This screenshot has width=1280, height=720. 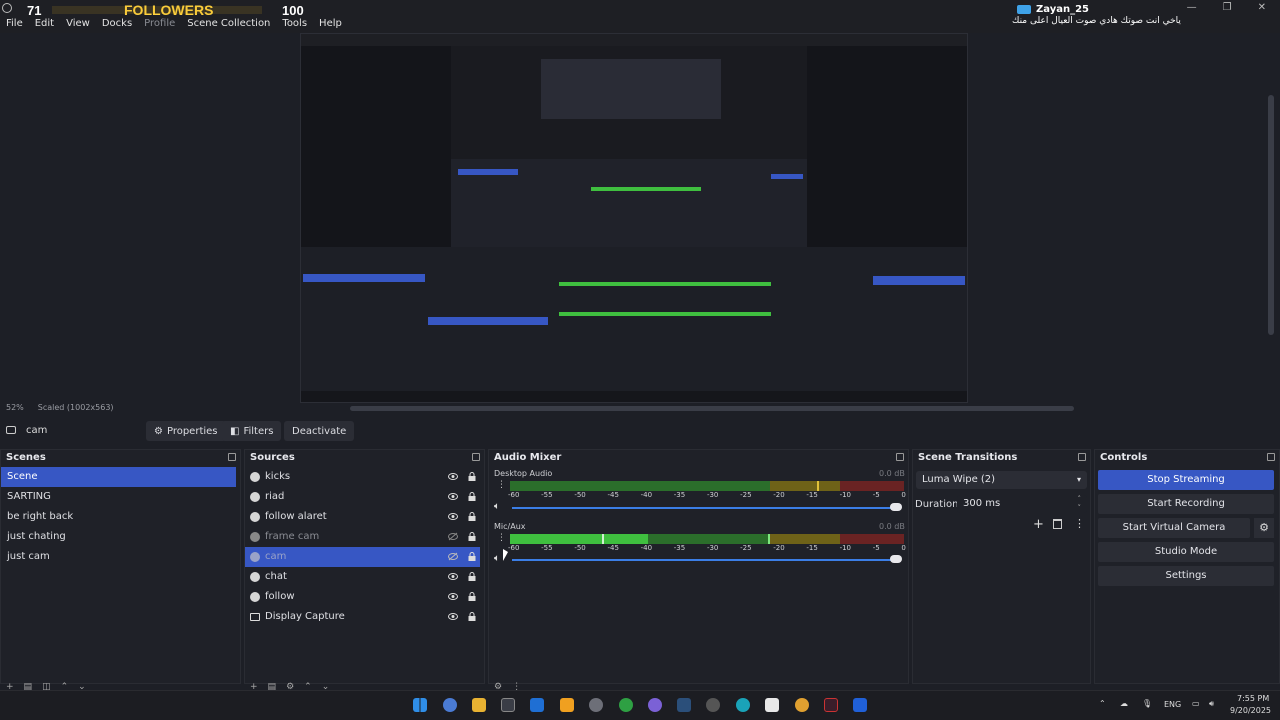 I want to click on settings-button: Settings, so click(x=1186, y=576).